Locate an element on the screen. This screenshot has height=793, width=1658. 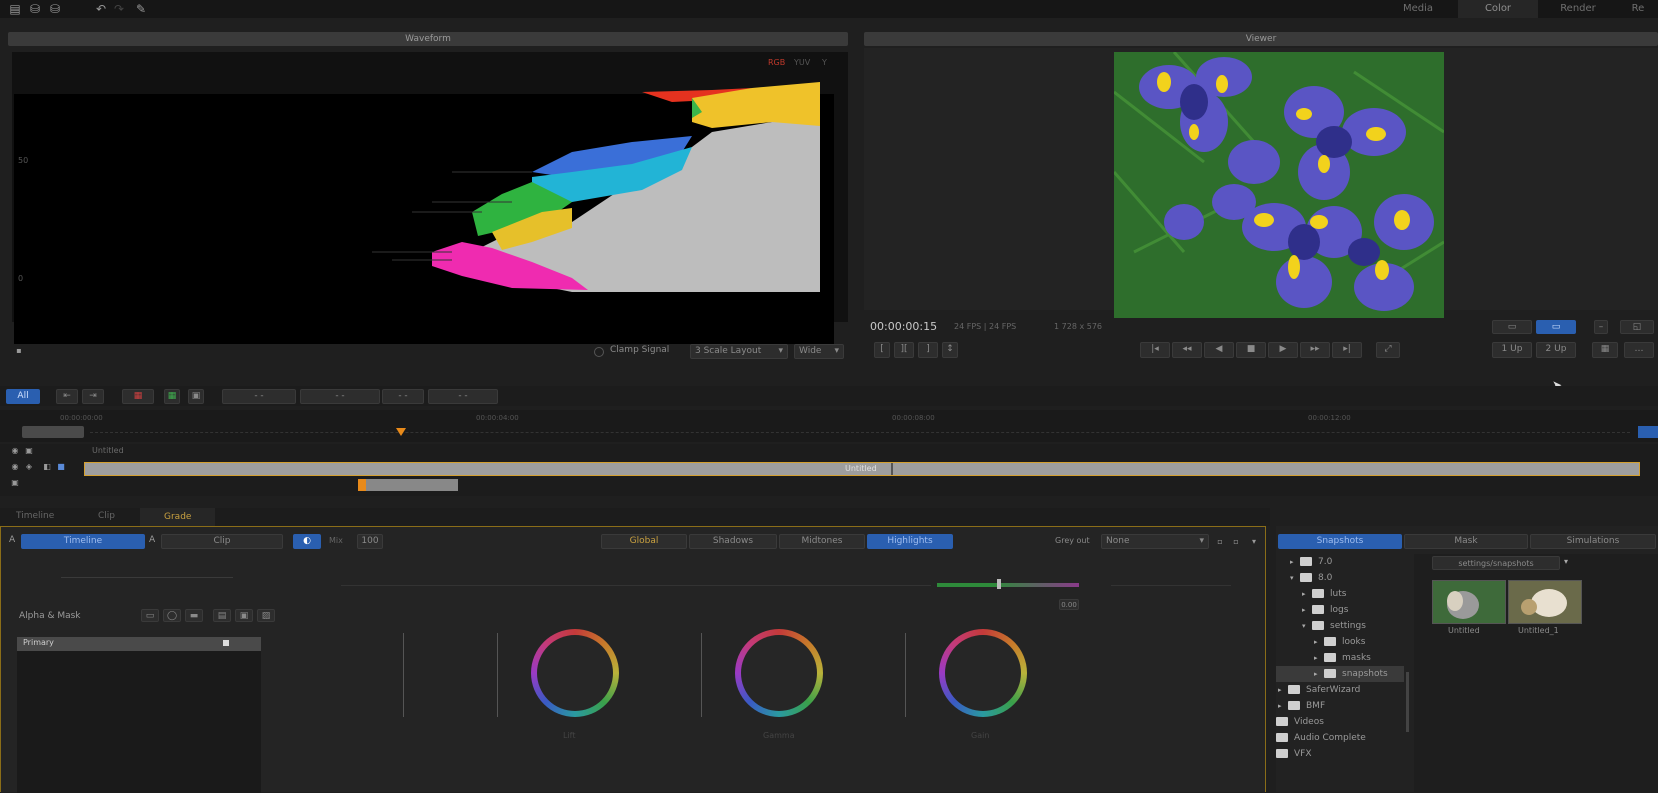
timeline-clip: Untitled is located at coordinates (862, 469).